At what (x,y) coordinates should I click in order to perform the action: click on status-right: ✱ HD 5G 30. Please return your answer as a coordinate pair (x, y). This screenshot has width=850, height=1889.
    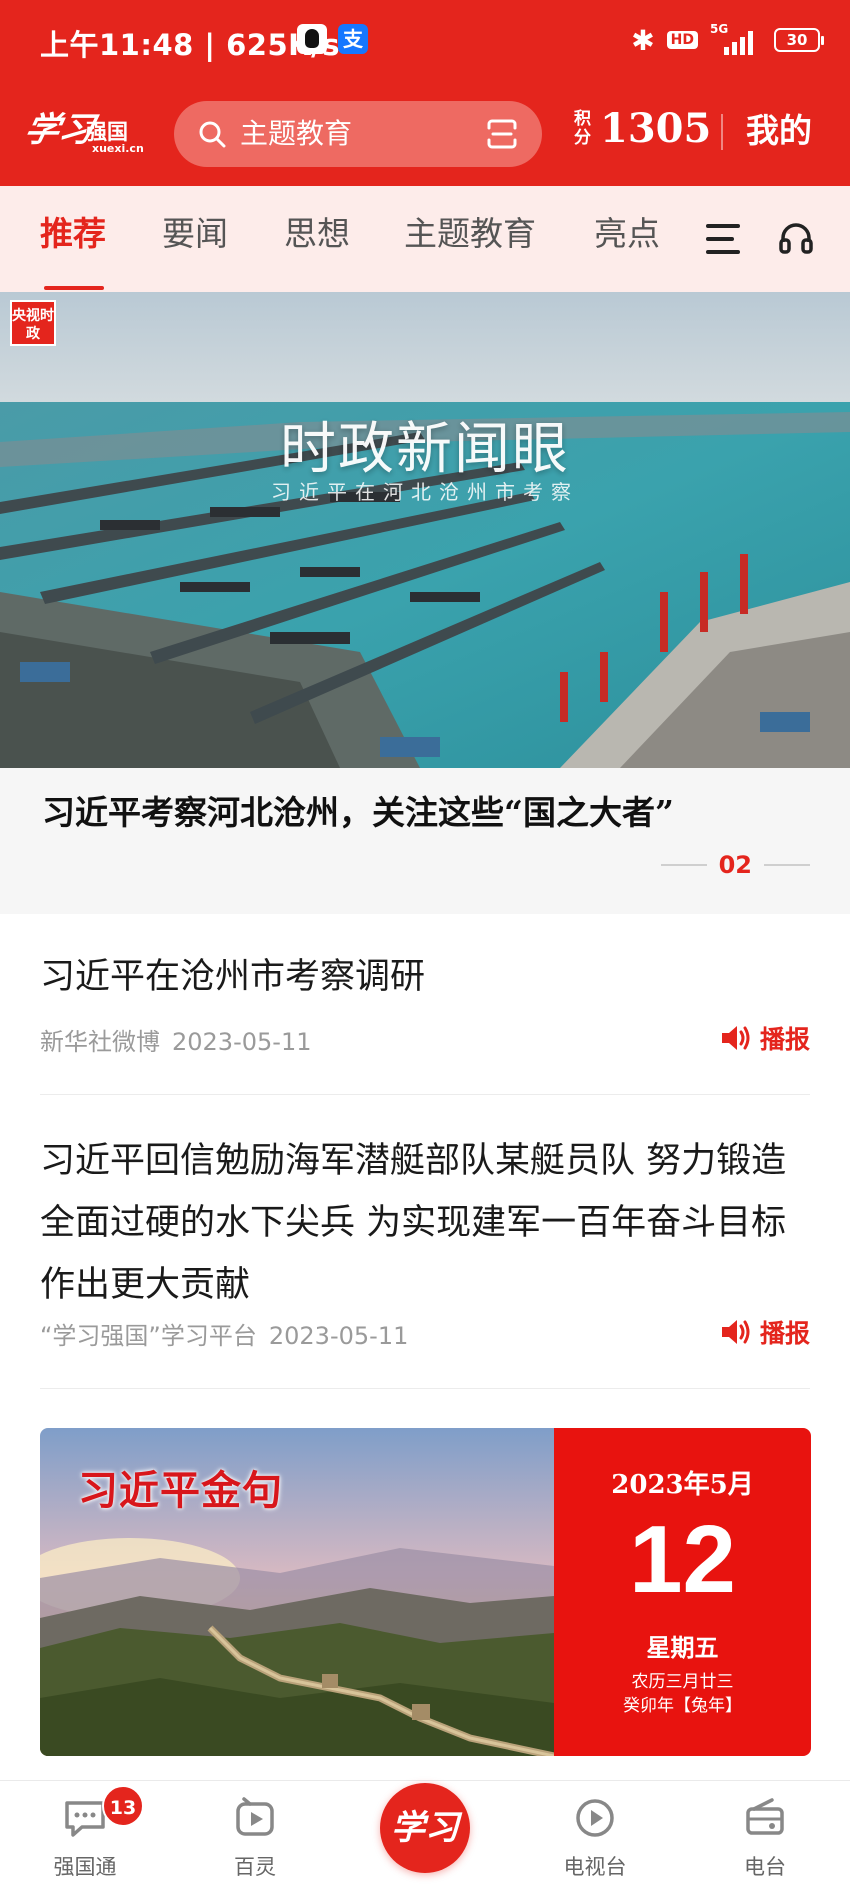
    Looking at the image, I should click on (727, 40).